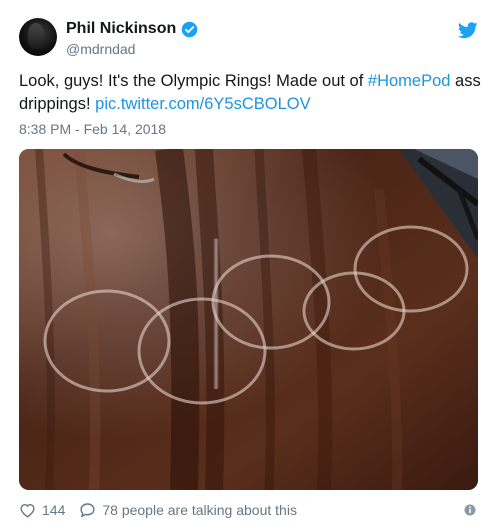 The image size is (497, 532). I want to click on info-icon, so click(470, 510).